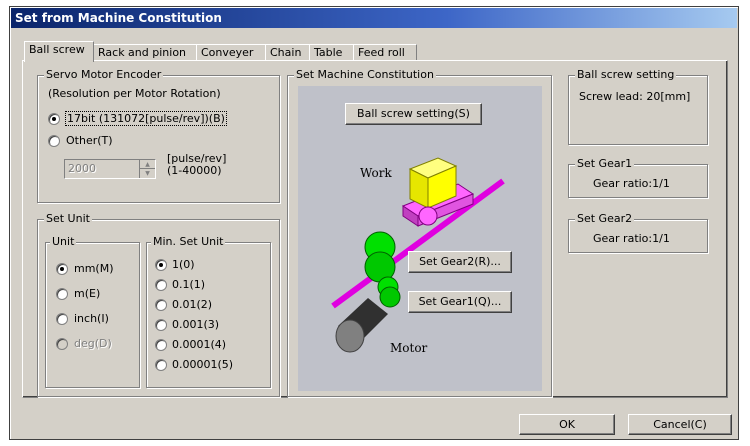  Describe the element at coordinates (413, 114) in the screenshot. I see `ball-screw-setting-button: Ball screw setting(S)` at that location.